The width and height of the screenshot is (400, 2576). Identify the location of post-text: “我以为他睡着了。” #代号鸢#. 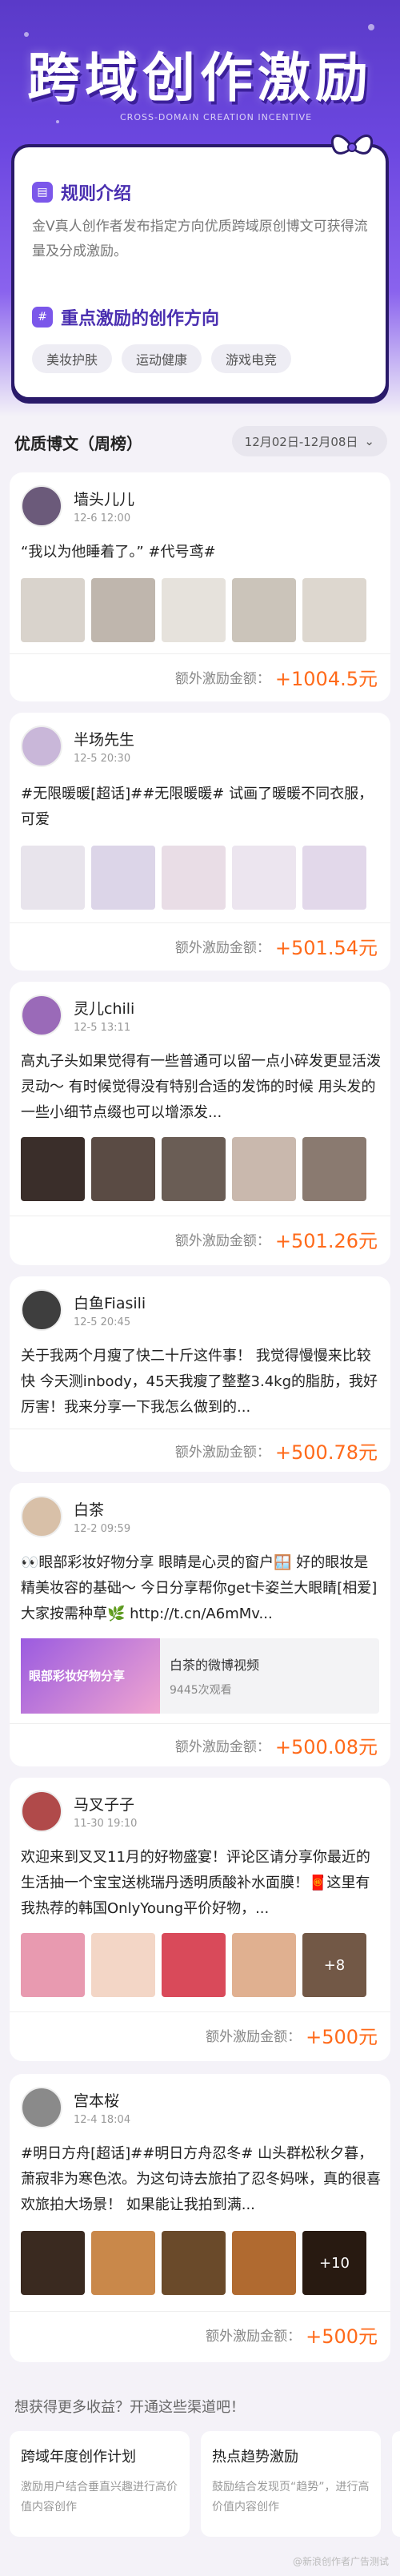
(118, 552).